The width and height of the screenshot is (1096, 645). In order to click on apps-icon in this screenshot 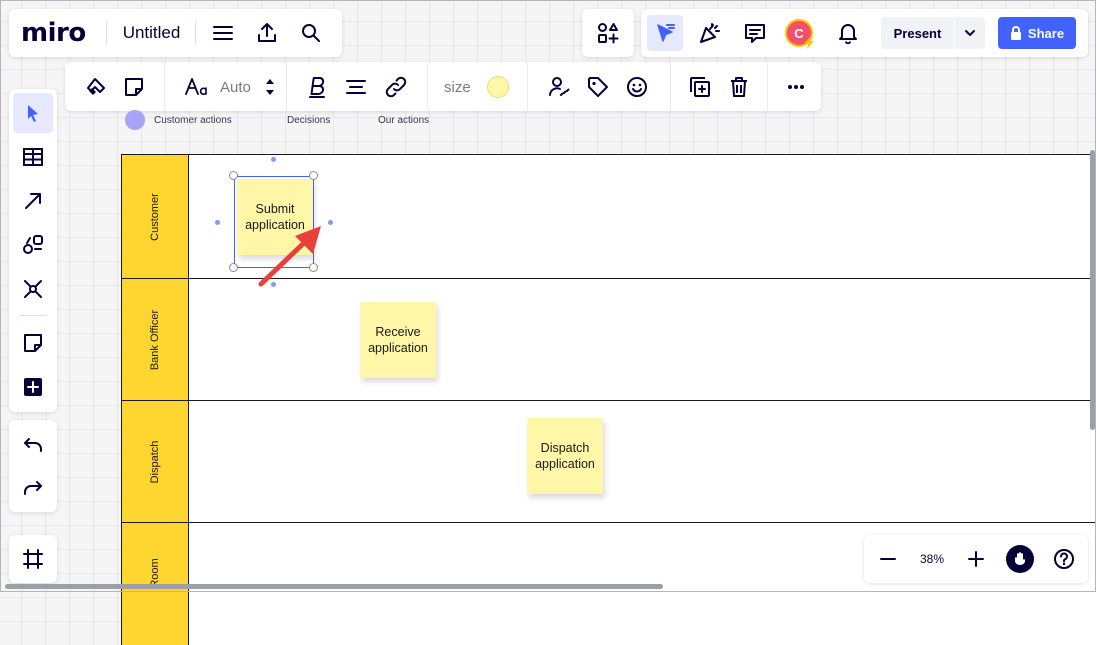, I will do `click(608, 33)`.